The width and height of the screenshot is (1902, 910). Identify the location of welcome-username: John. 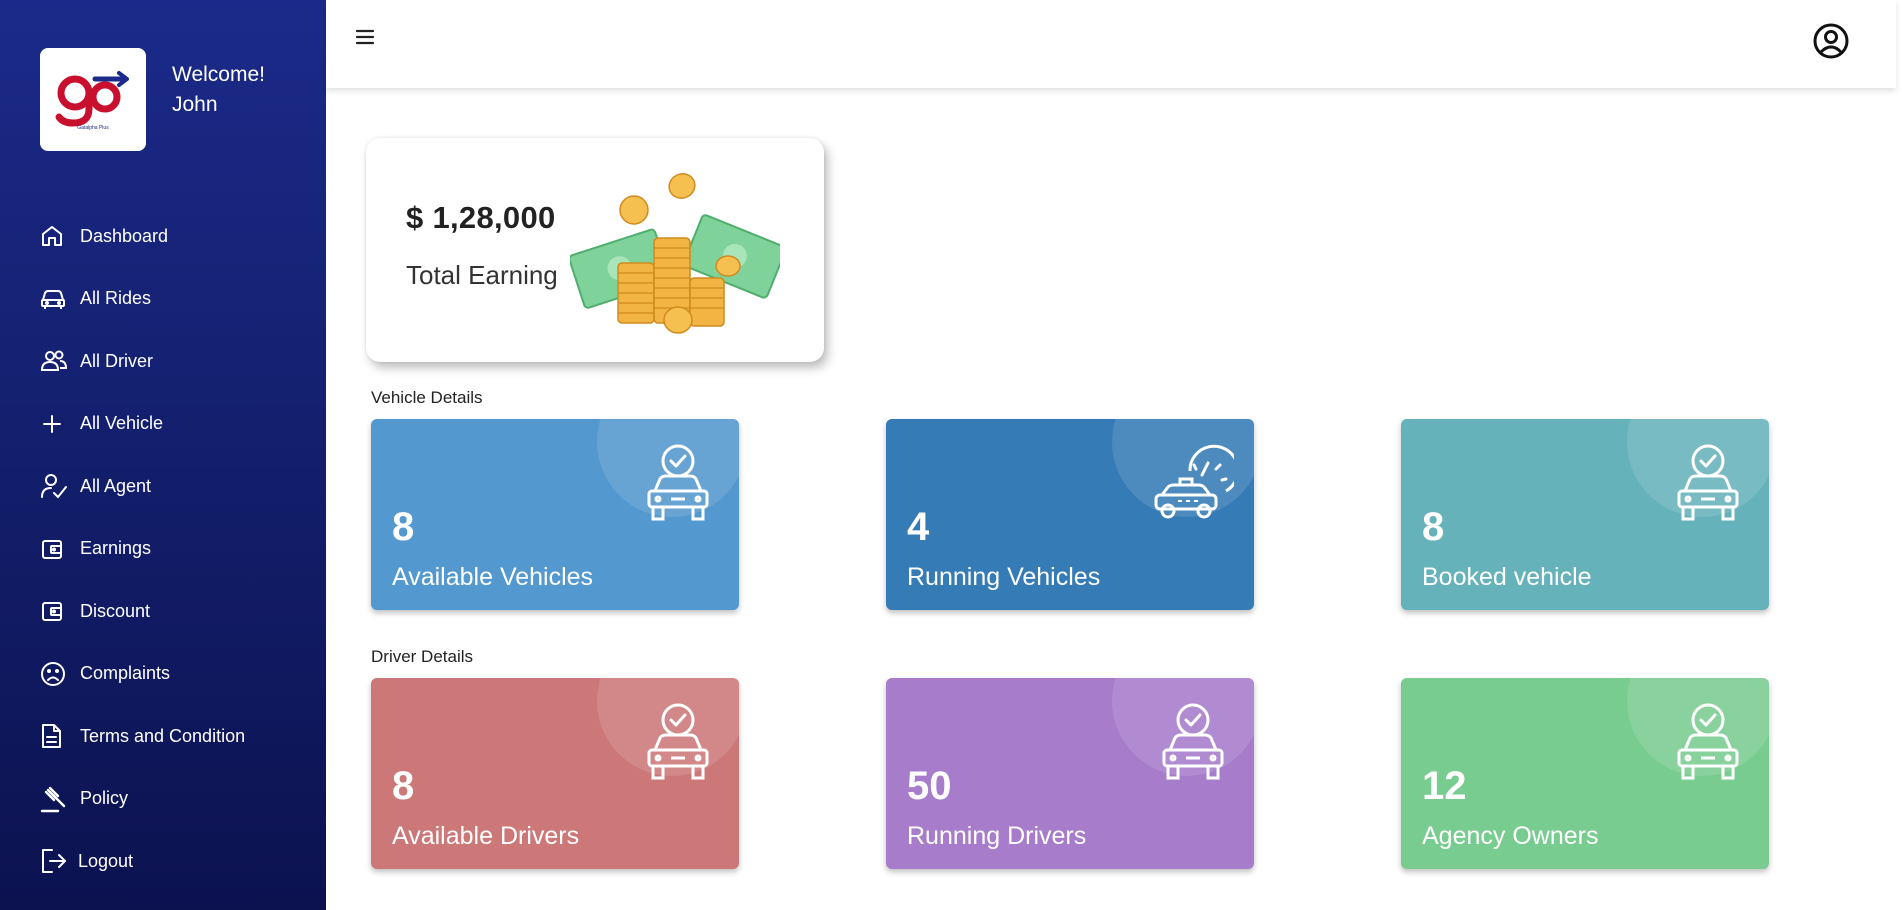
(195, 104).